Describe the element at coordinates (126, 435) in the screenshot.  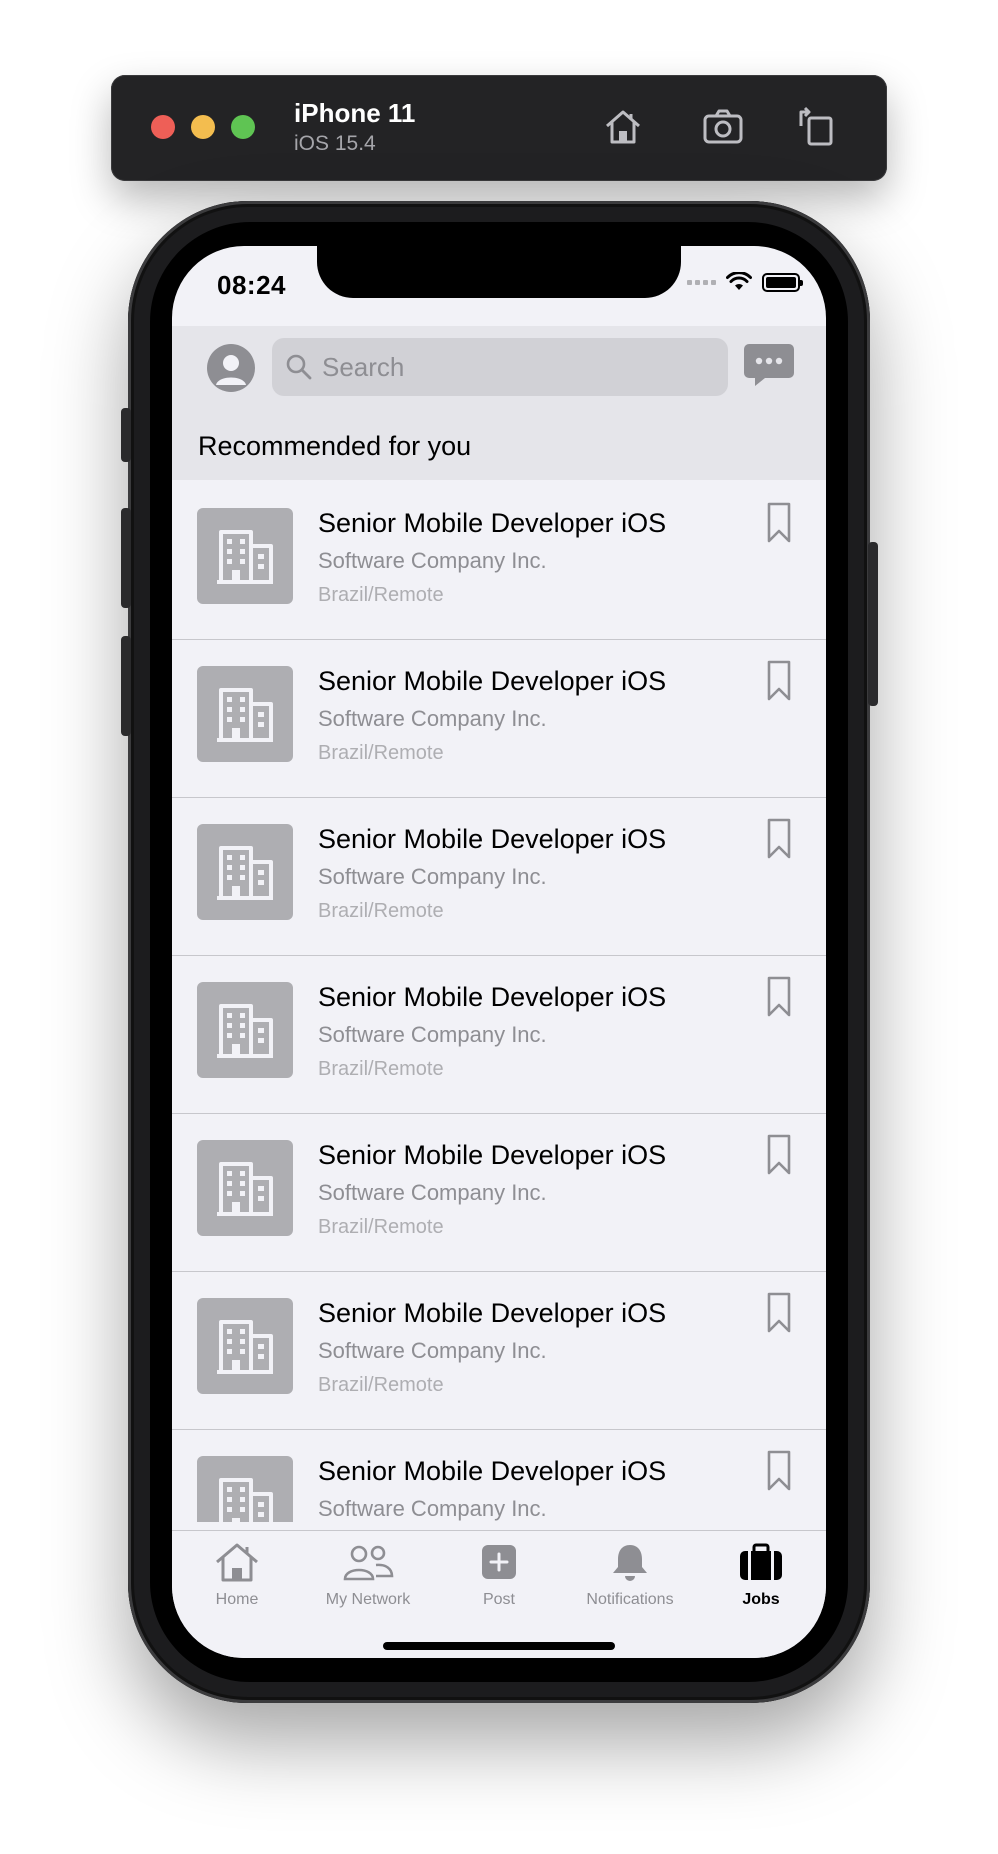
I see `silent-switch` at that location.